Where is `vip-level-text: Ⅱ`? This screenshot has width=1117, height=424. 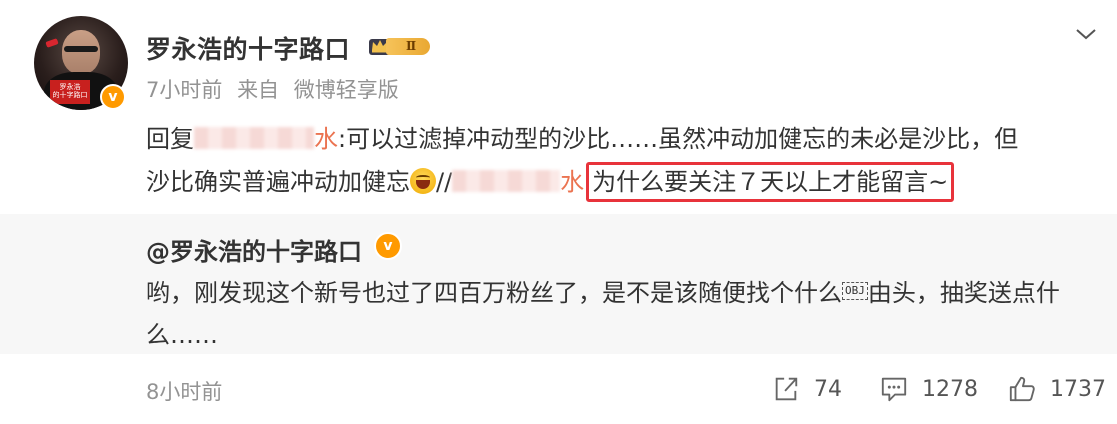
vip-level-text: Ⅱ is located at coordinates (408, 46).